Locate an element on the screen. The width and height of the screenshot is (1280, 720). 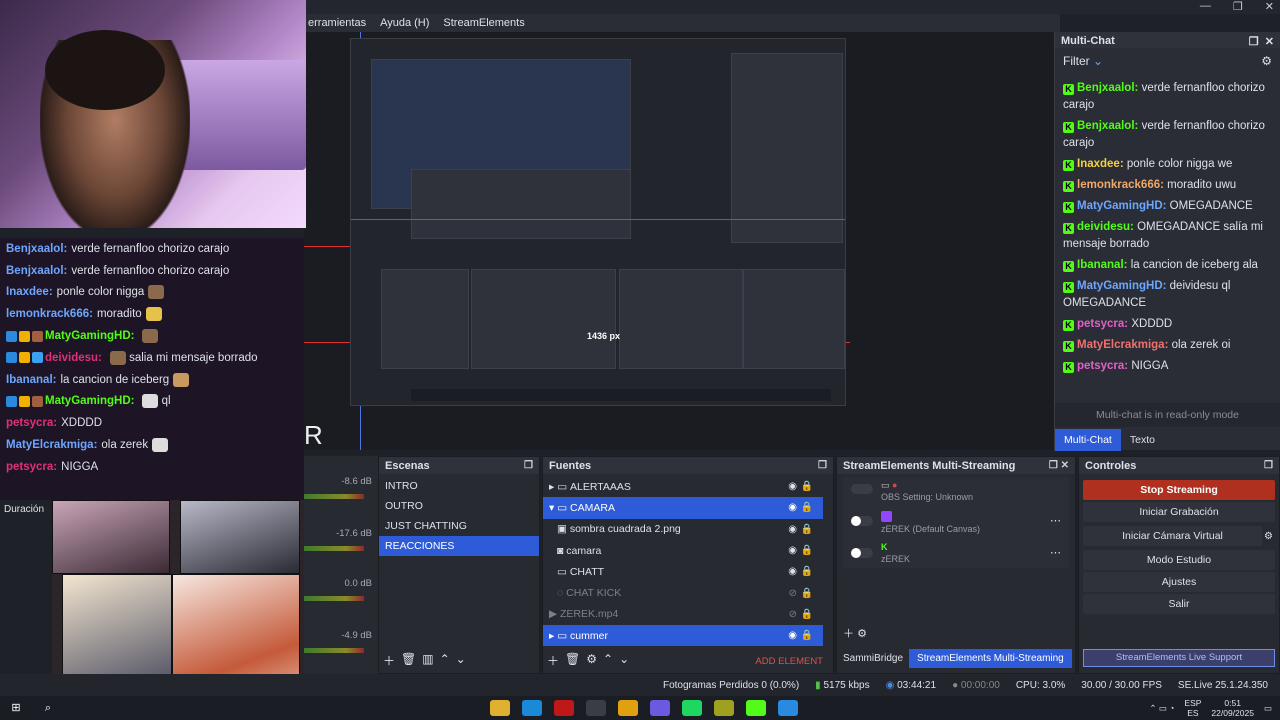
tab-texto: Texto is located at coordinates (1142, 440).